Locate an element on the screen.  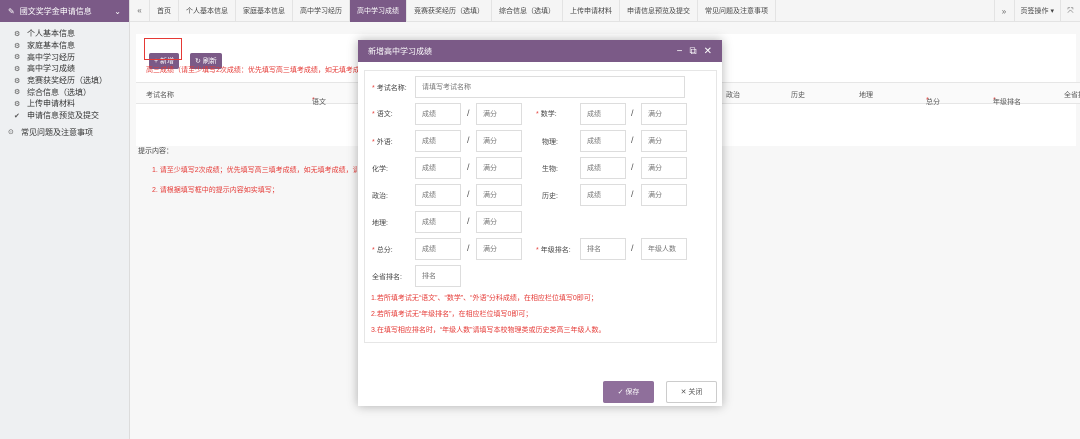
chevron-down-icon: ⌄ is located at coordinates (117, 11).